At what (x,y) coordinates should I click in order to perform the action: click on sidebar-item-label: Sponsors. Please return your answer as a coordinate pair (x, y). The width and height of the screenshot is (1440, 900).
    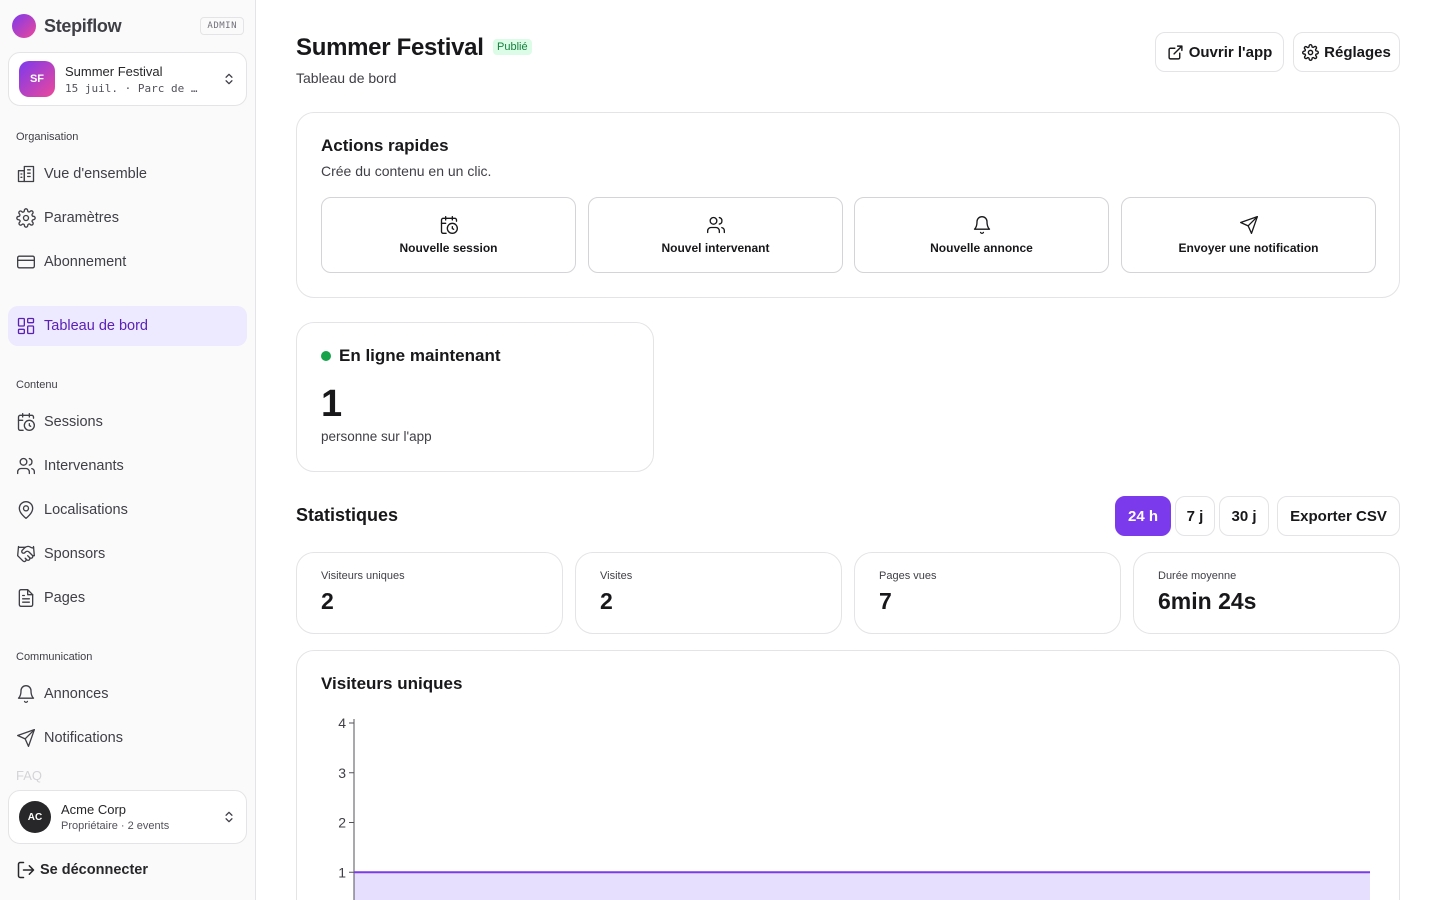
    Looking at the image, I should click on (75, 554).